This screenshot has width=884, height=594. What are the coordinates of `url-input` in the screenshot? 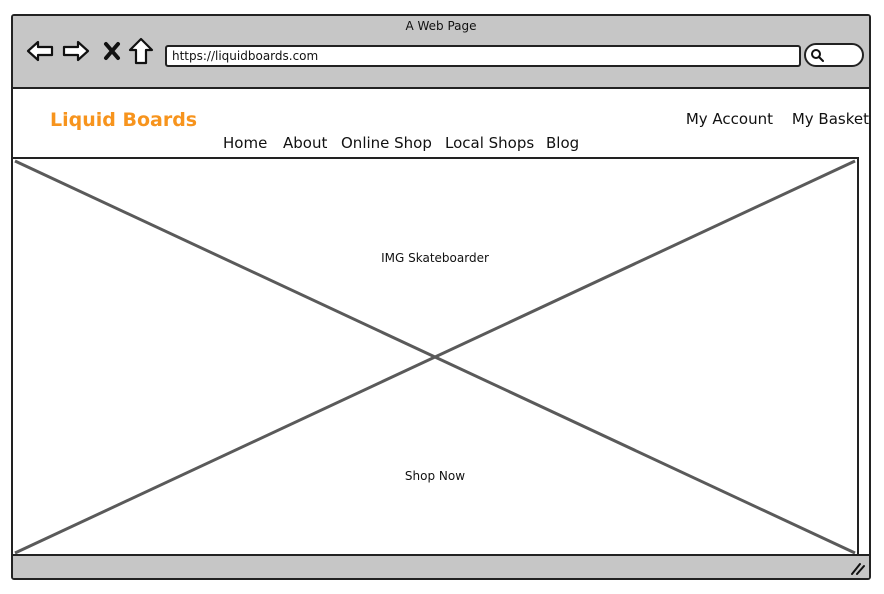 It's located at (483, 56).